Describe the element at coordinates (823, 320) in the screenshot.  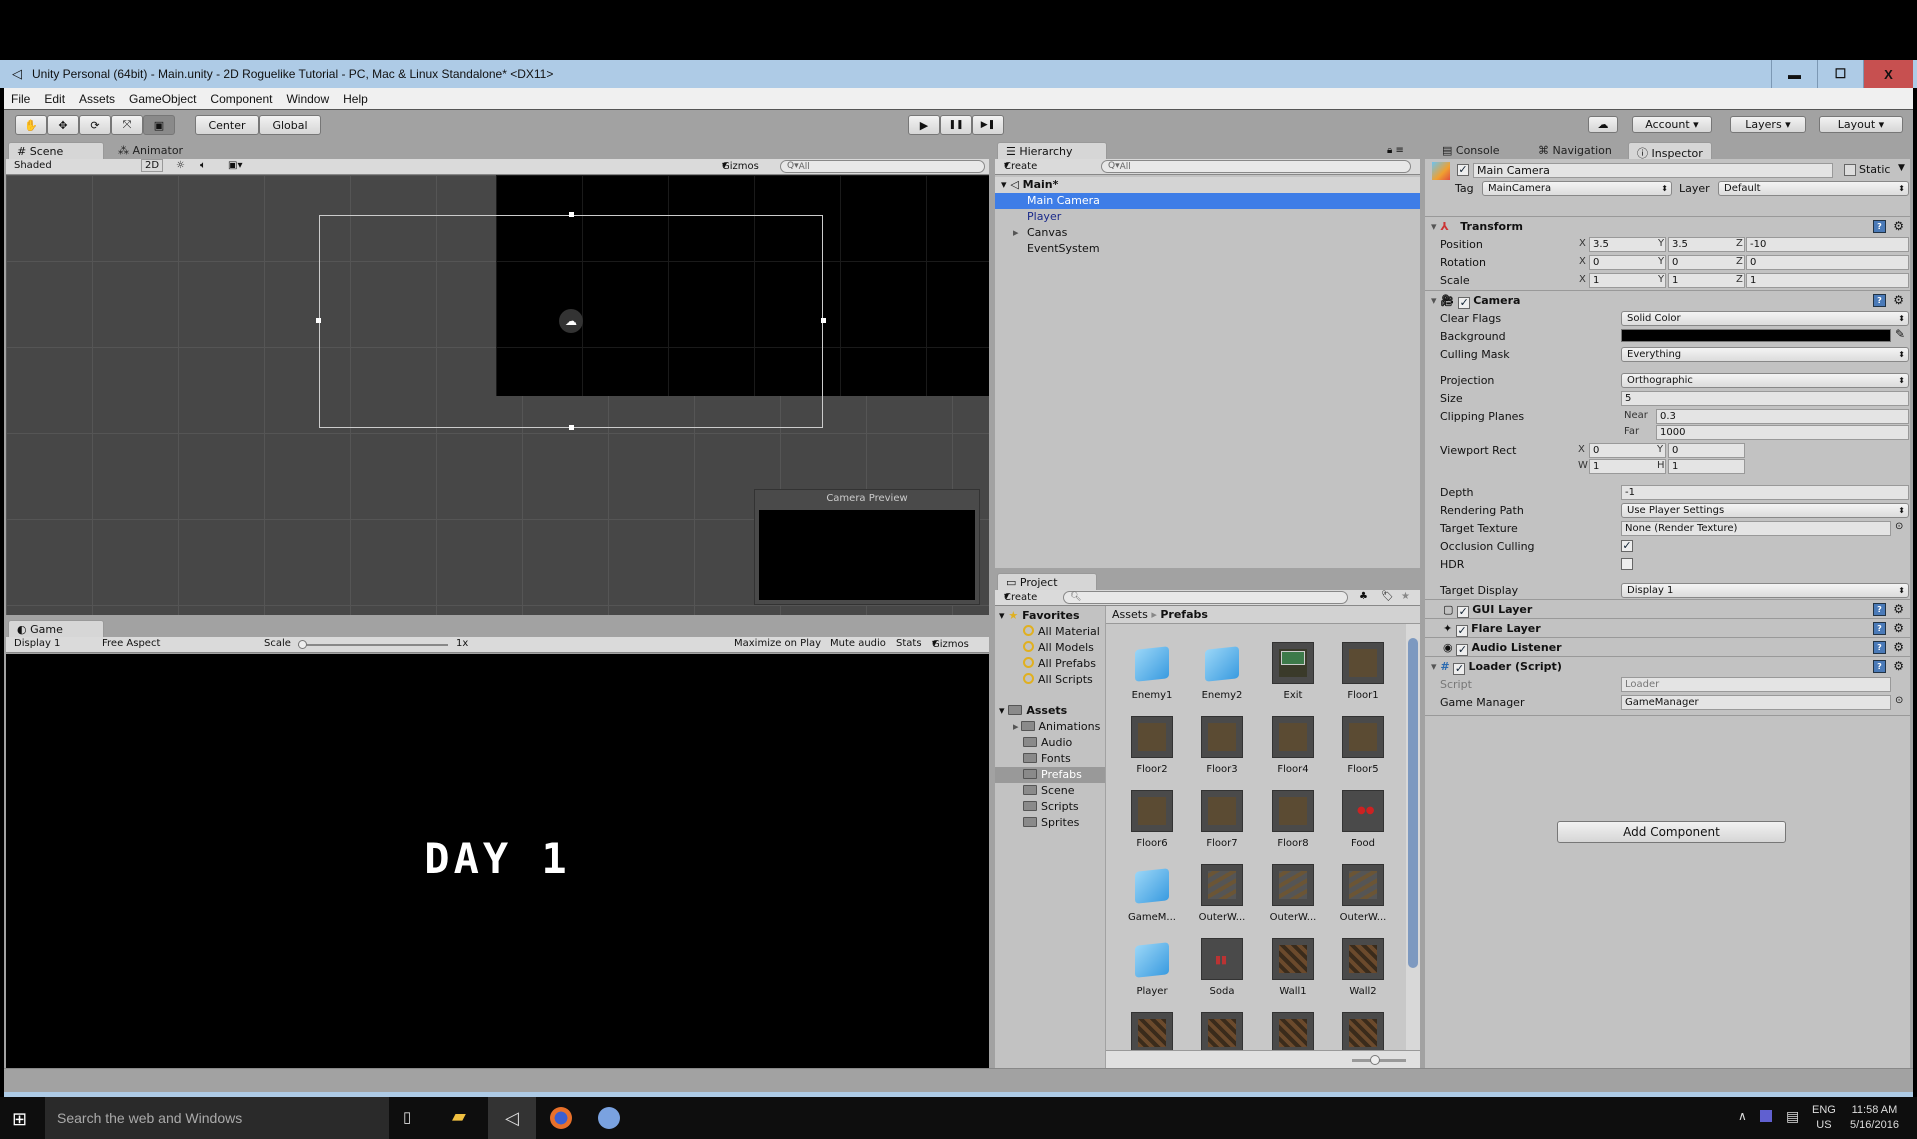
I see `rect-handle` at that location.